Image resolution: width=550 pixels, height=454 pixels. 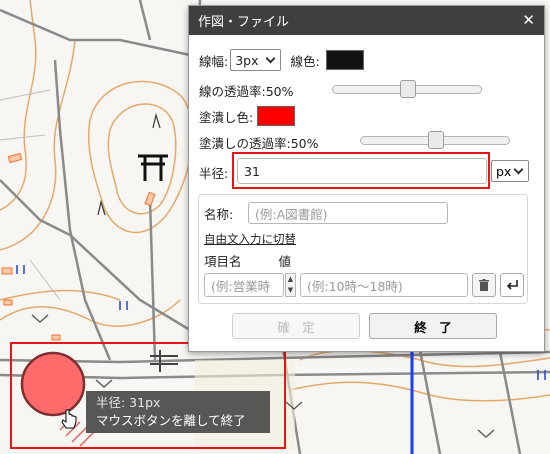 What do you see at coordinates (285, 261) in the screenshot?
I see `value-header: 値` at bounding box center [285, 261].